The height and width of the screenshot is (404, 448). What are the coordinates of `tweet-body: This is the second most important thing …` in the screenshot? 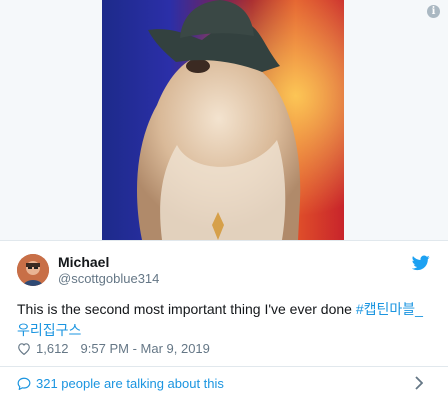 It's located at (186, 309).